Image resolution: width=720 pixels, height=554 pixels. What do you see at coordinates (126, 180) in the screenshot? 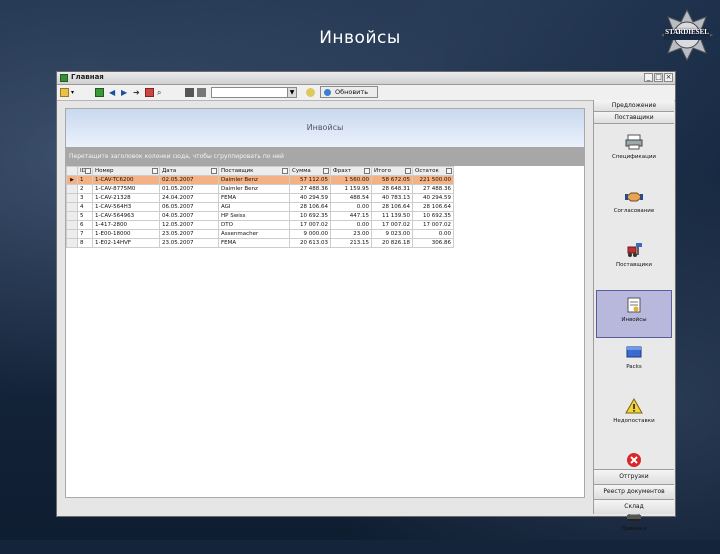
I see `table-cell: 1-CAV-TC6200` at bounding box center [126, 180].